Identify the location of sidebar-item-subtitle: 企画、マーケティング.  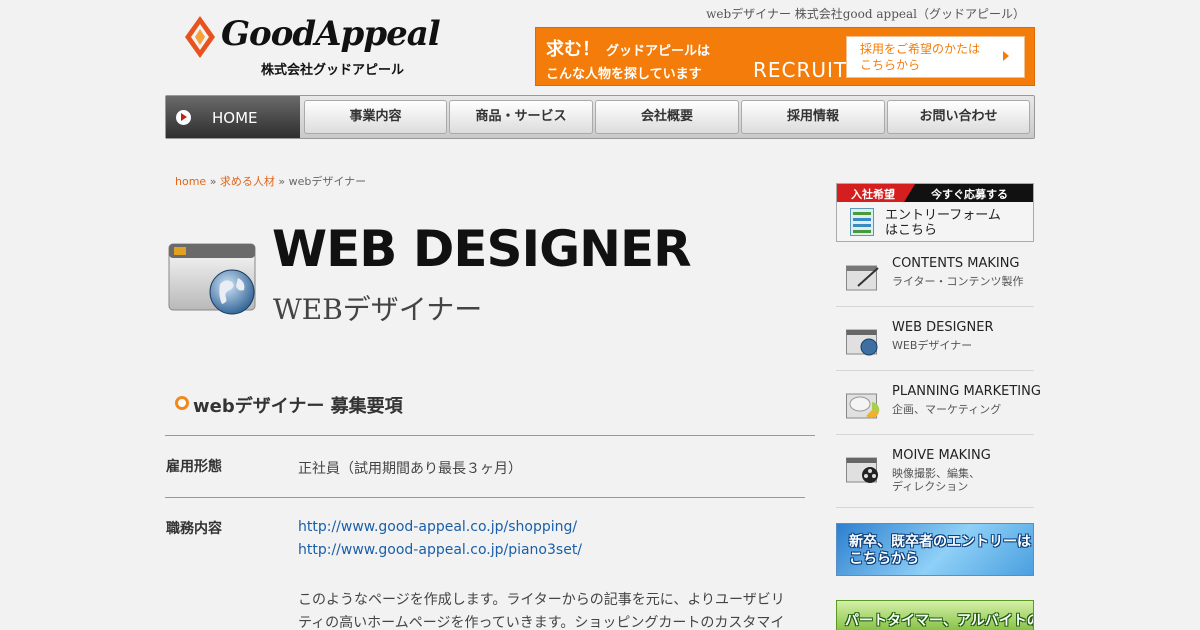
(947, 409).